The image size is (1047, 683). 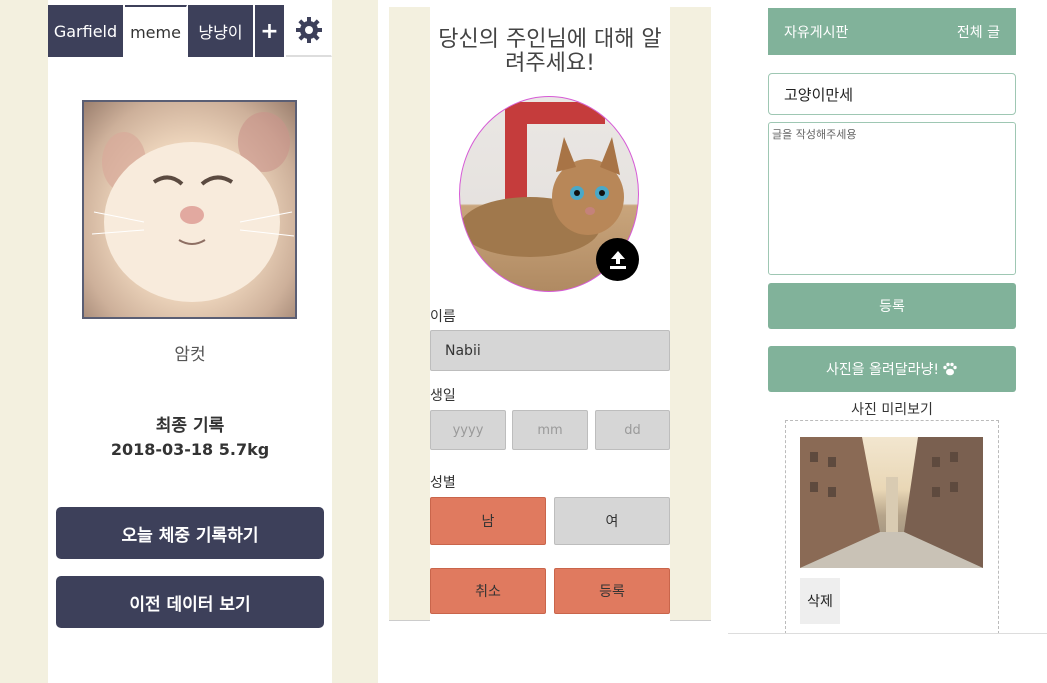 I want to click on name-label: 이름, so click(x=443, y=317).